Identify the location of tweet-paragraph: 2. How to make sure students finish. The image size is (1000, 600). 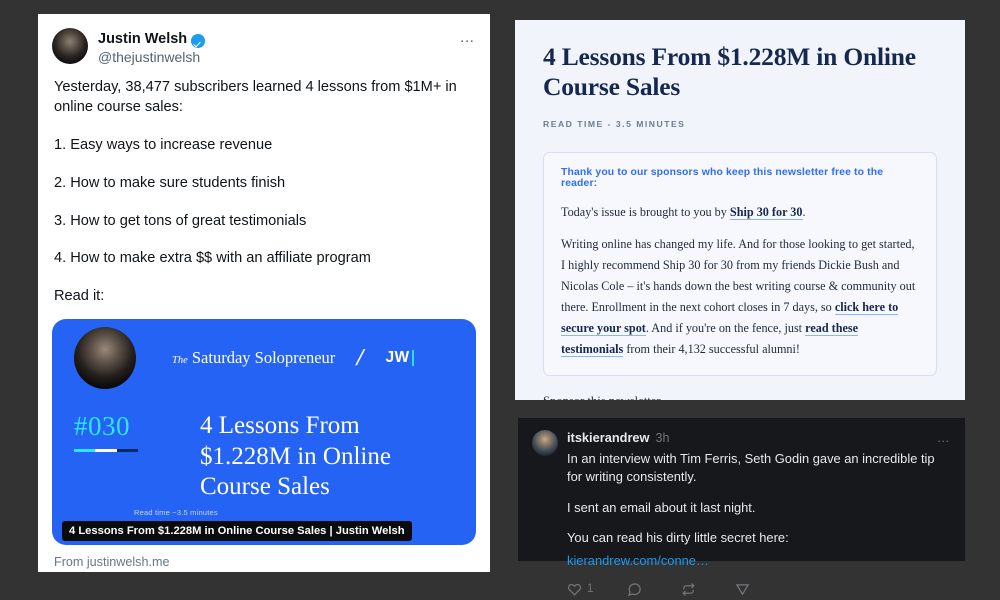
(170, 182).